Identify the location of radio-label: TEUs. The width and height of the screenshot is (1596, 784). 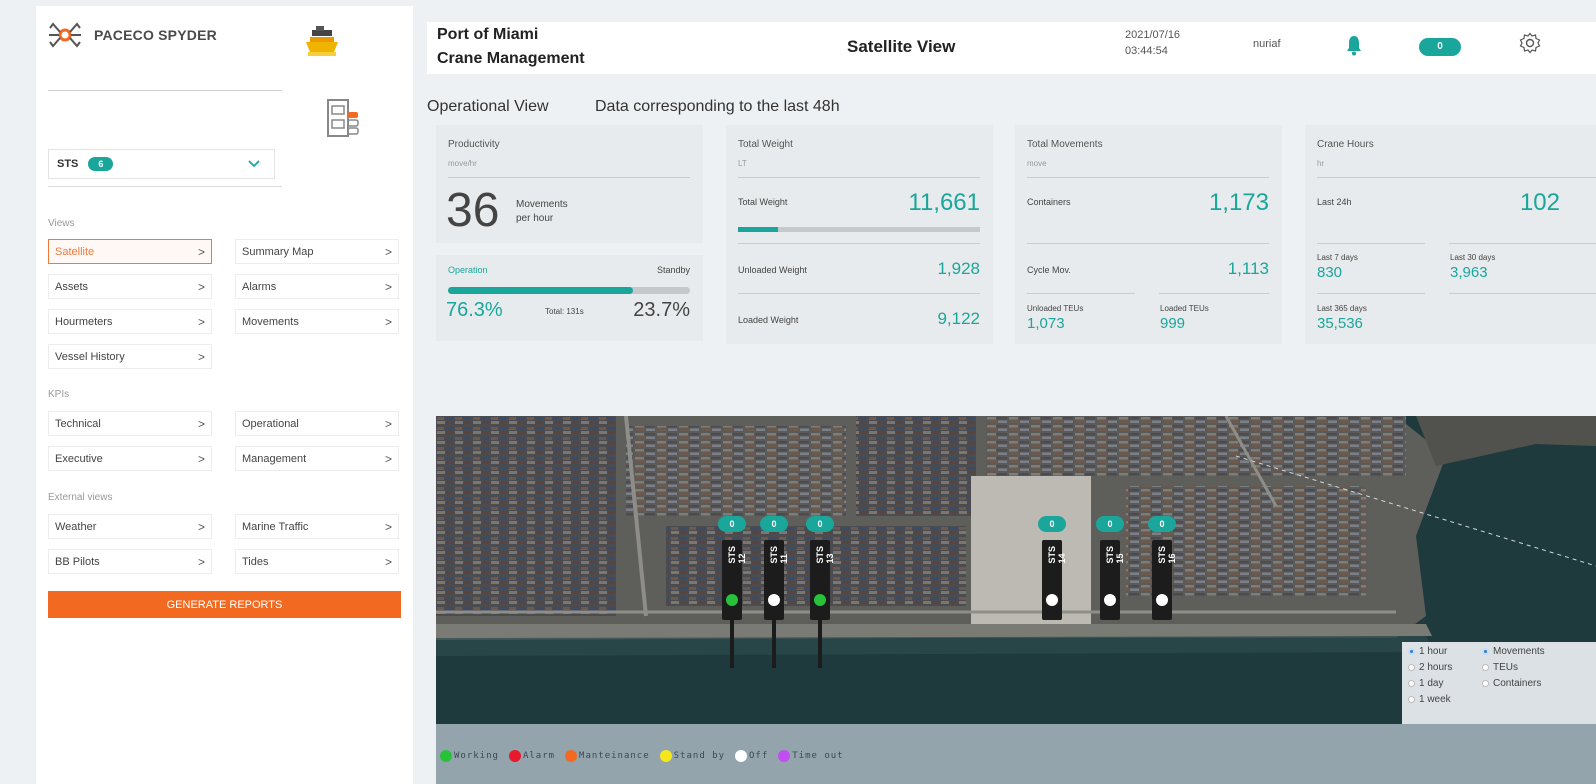
(1505, 667).